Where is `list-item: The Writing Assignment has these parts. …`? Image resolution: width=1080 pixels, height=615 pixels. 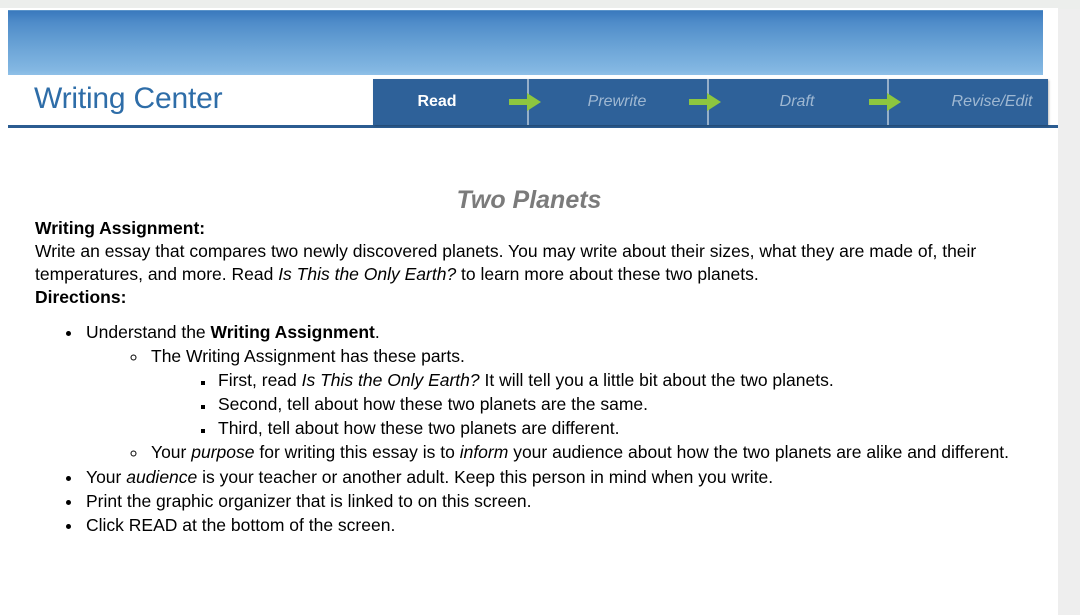 list-item: The Writing Assignment has these parts. … is located at coordinates (596, 392).